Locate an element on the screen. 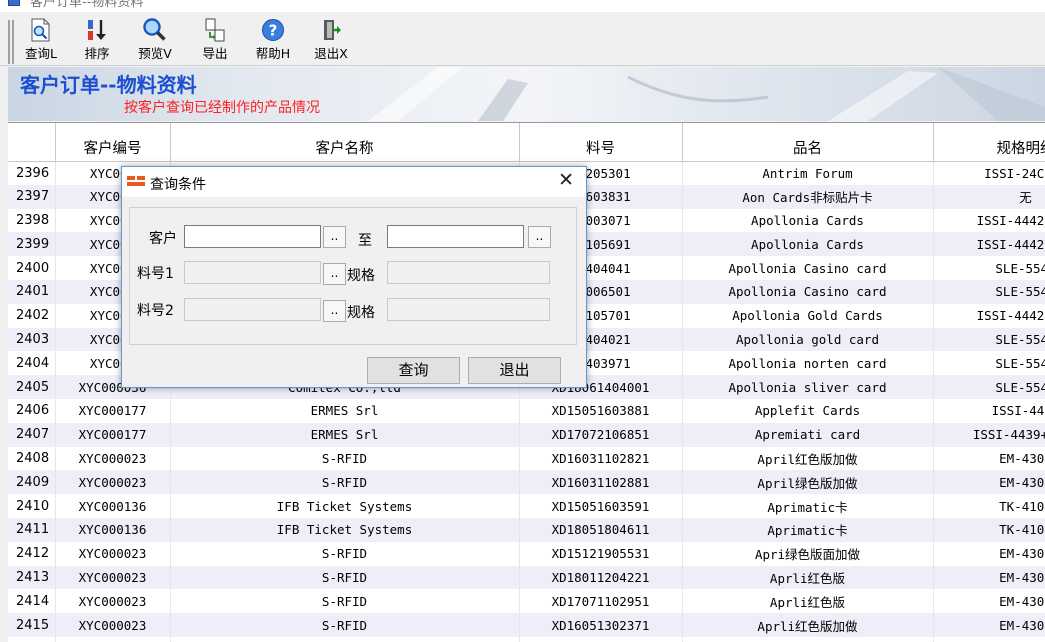 Image resolution: width=1045 pixels, height=642 pixels. column-header: 品名 is located at coordinates (808, 142).